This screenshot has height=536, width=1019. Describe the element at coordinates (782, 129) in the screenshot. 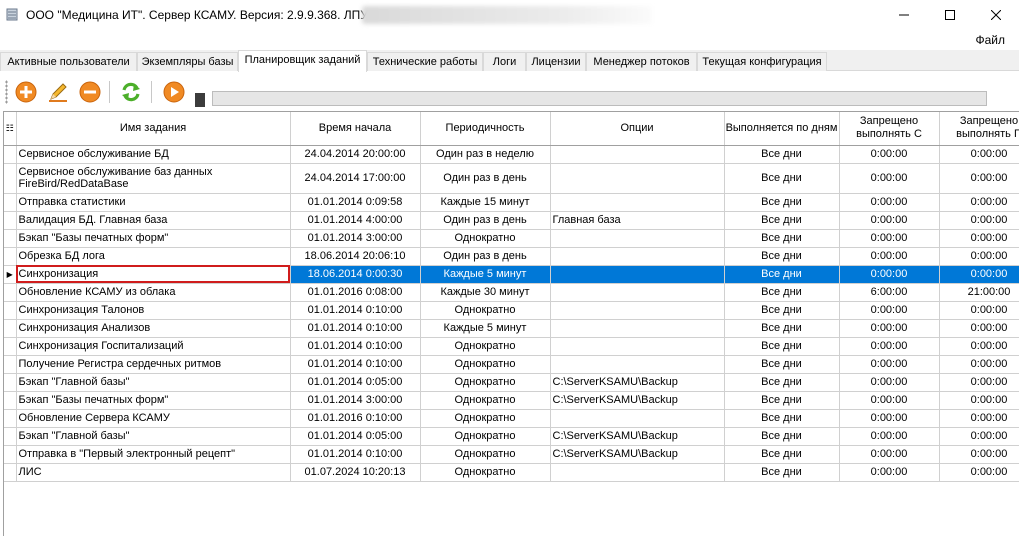

I see `col-header-days: Выполняется по дням` at that location.